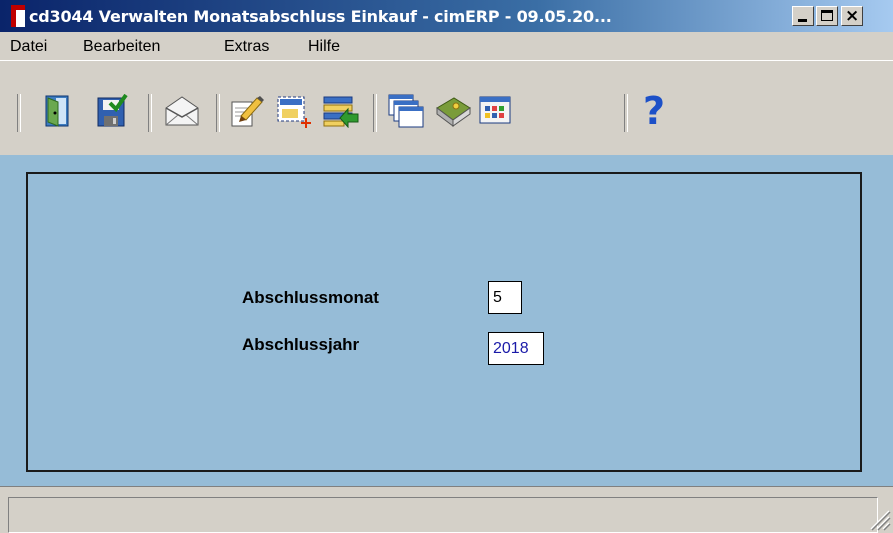 Image resolution: width=893 pixels, height=533 pixels. I want to click on book-button, so click(453, 111).